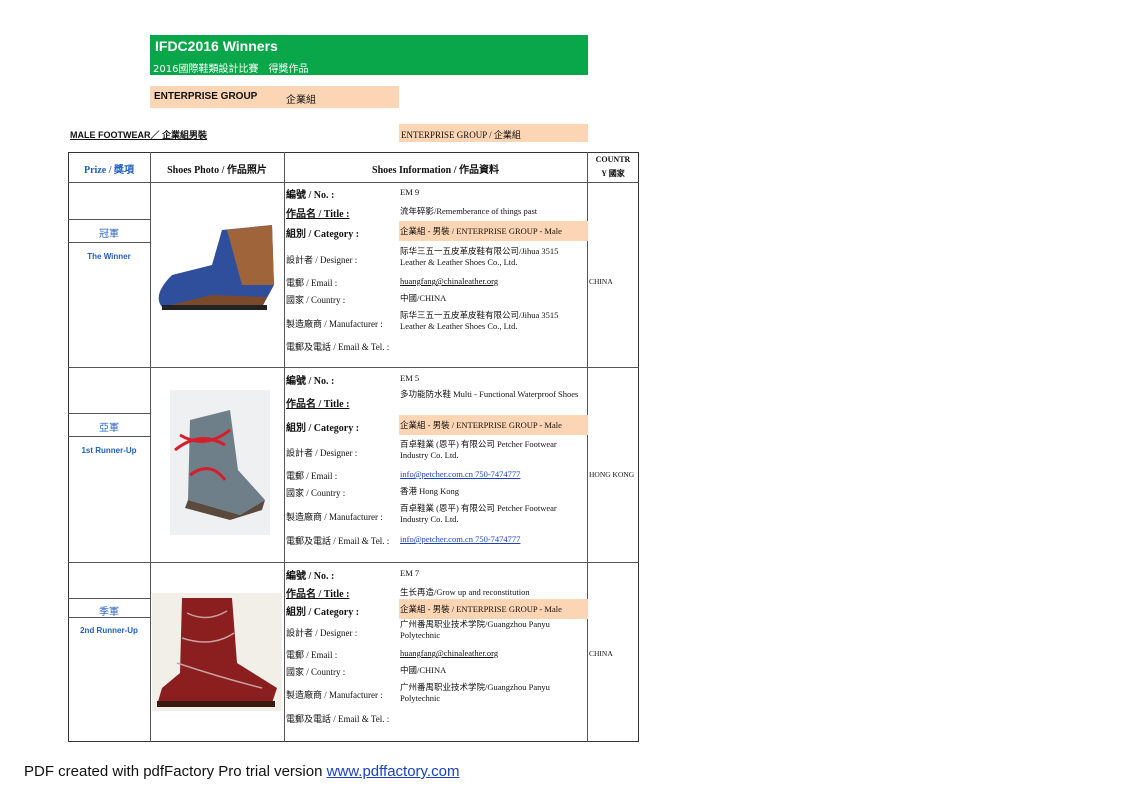 This screenshot has height=794, width=1123. Describe the element at coordinates (410, 192) in the screenshot. I see `value-no: EM 9` at that location.